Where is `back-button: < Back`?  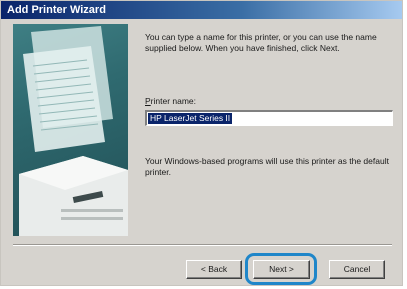 back-button: < Back is located at coordinates (214, 269).